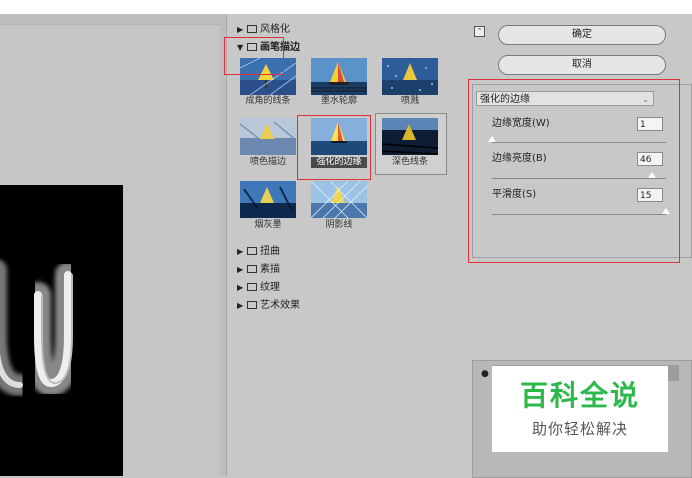  I want to click on category-distort: ▶ 扭曲, so click(258, 252).